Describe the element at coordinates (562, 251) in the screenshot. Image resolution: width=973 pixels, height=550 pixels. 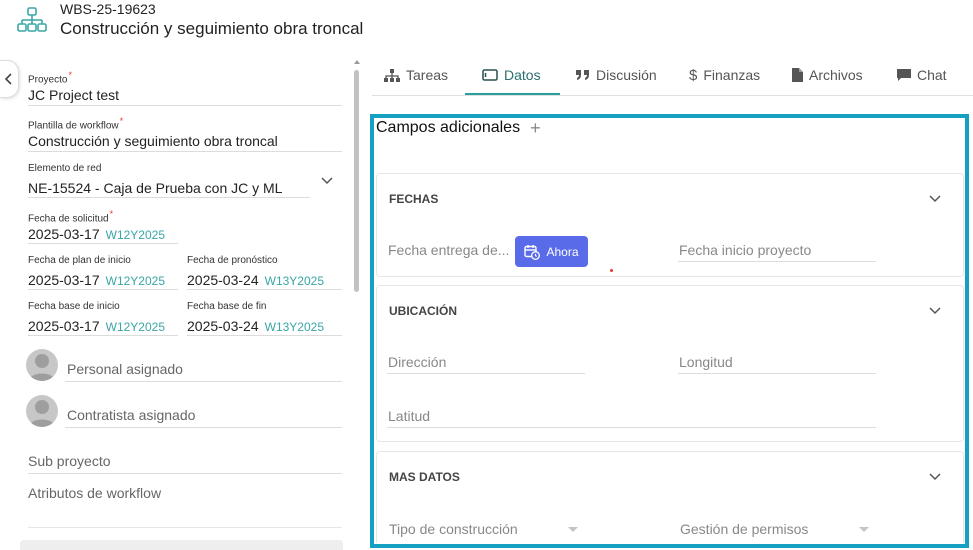
I see `ahora-label: Ahora` at that location.